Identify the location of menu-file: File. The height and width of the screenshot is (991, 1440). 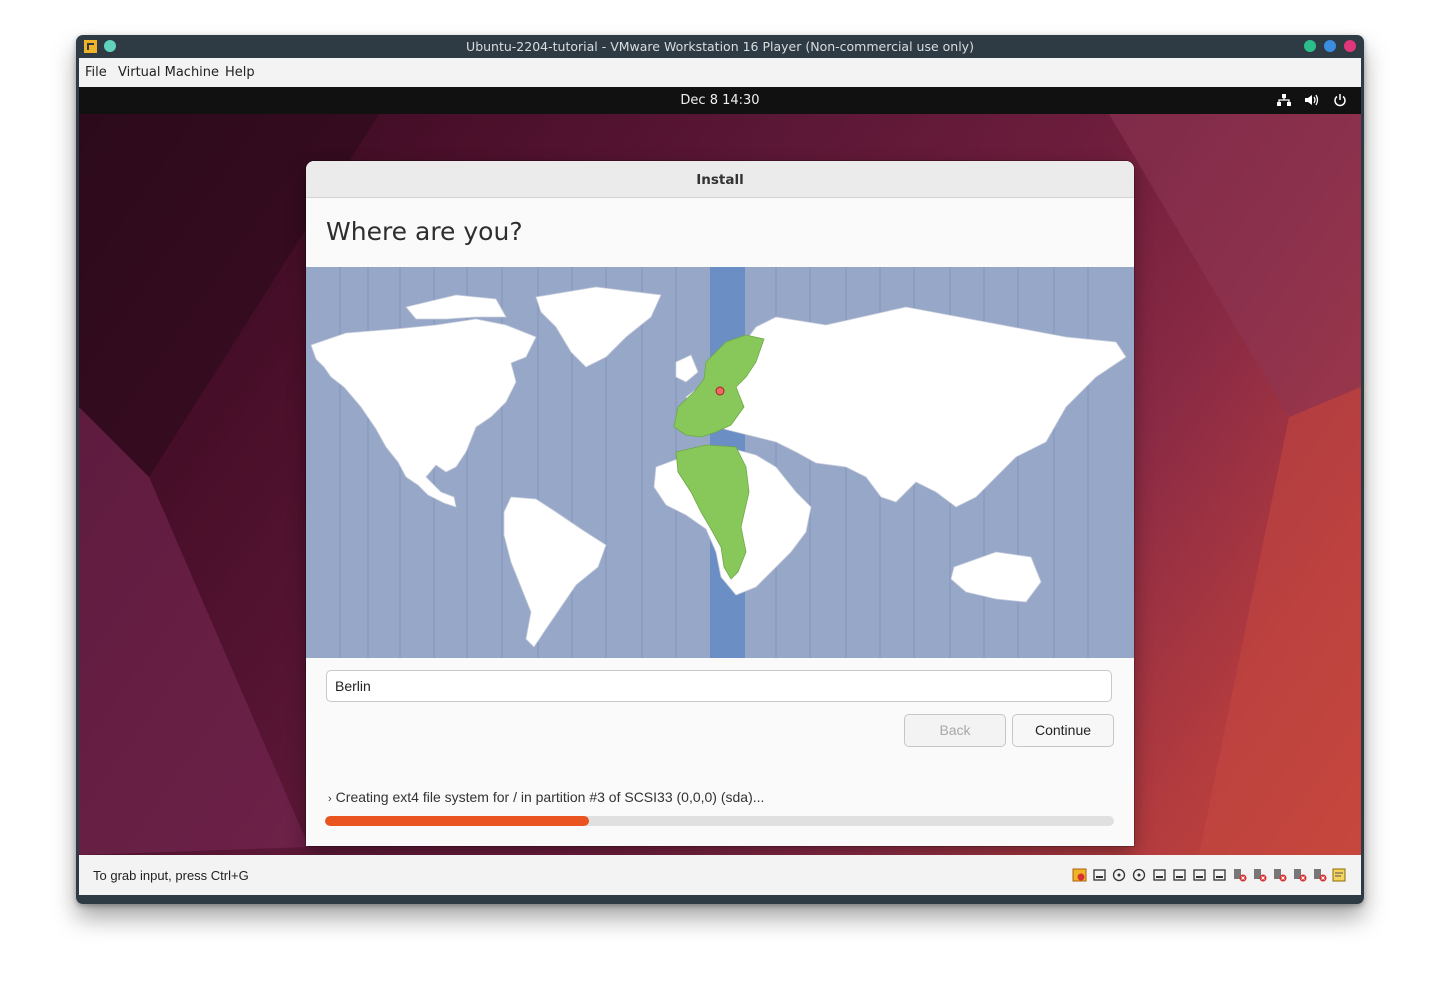
(96, 72).